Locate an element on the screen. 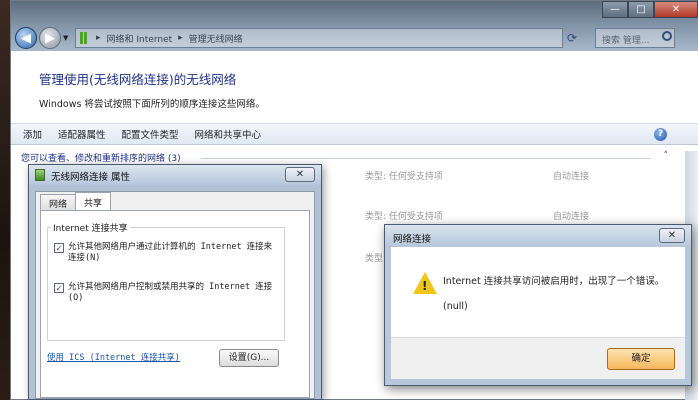 The width and height of the screenshot is (698, 400). page-title: 管理使用(无线网络连接)的无线网络 is located at coordinates (138, 79).